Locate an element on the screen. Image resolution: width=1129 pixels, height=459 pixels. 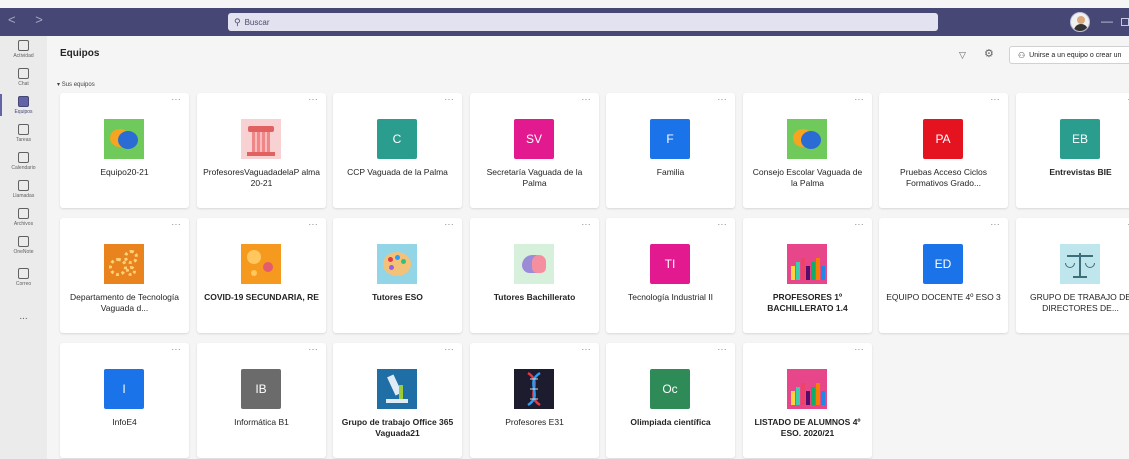
team-card: ··· SV Secretaría Vaguada de la Palma is located at coordinates (534, 150).